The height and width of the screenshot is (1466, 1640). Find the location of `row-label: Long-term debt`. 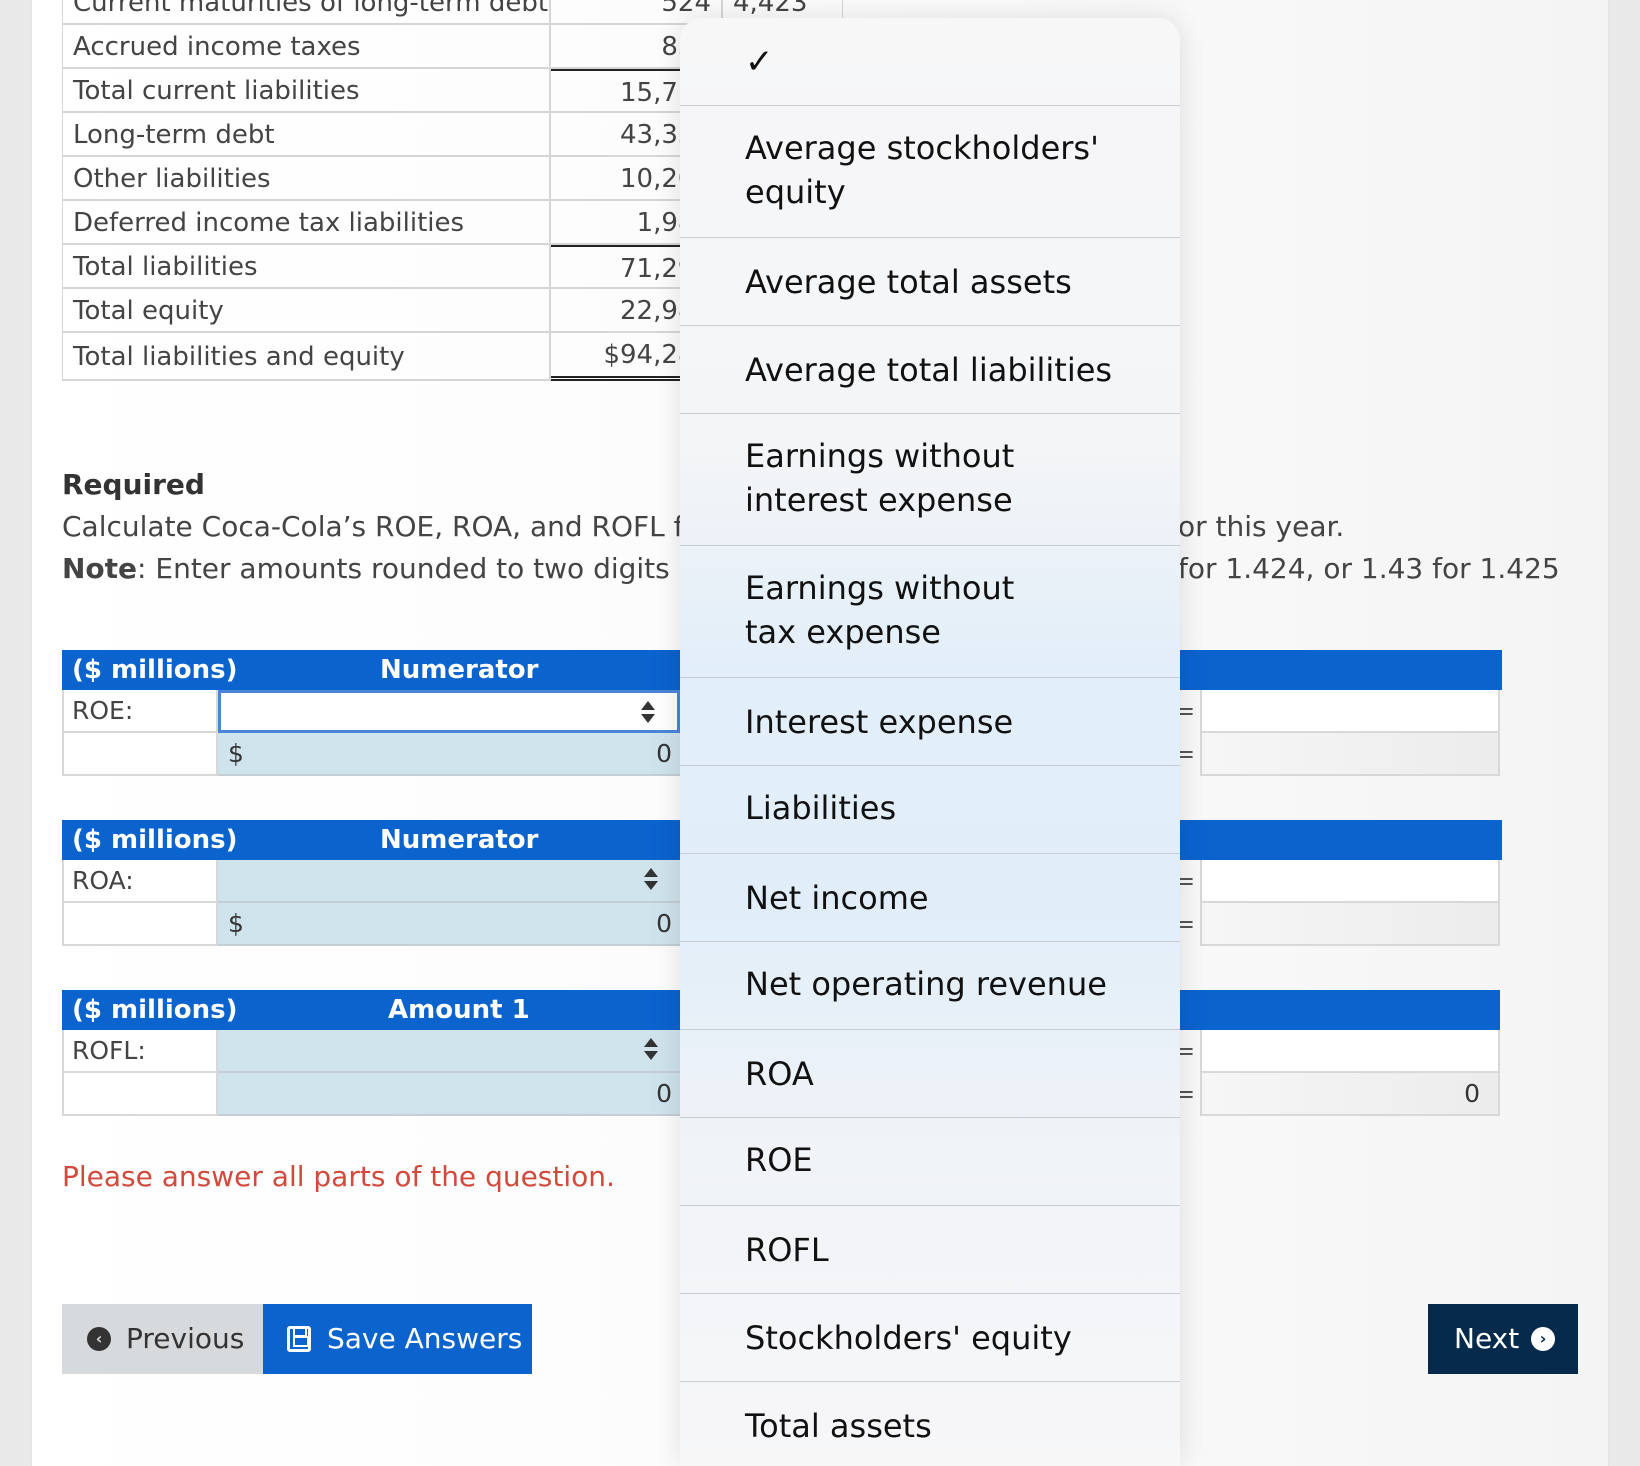

row-label: Long-term debt is located at coordinates (306, 135).